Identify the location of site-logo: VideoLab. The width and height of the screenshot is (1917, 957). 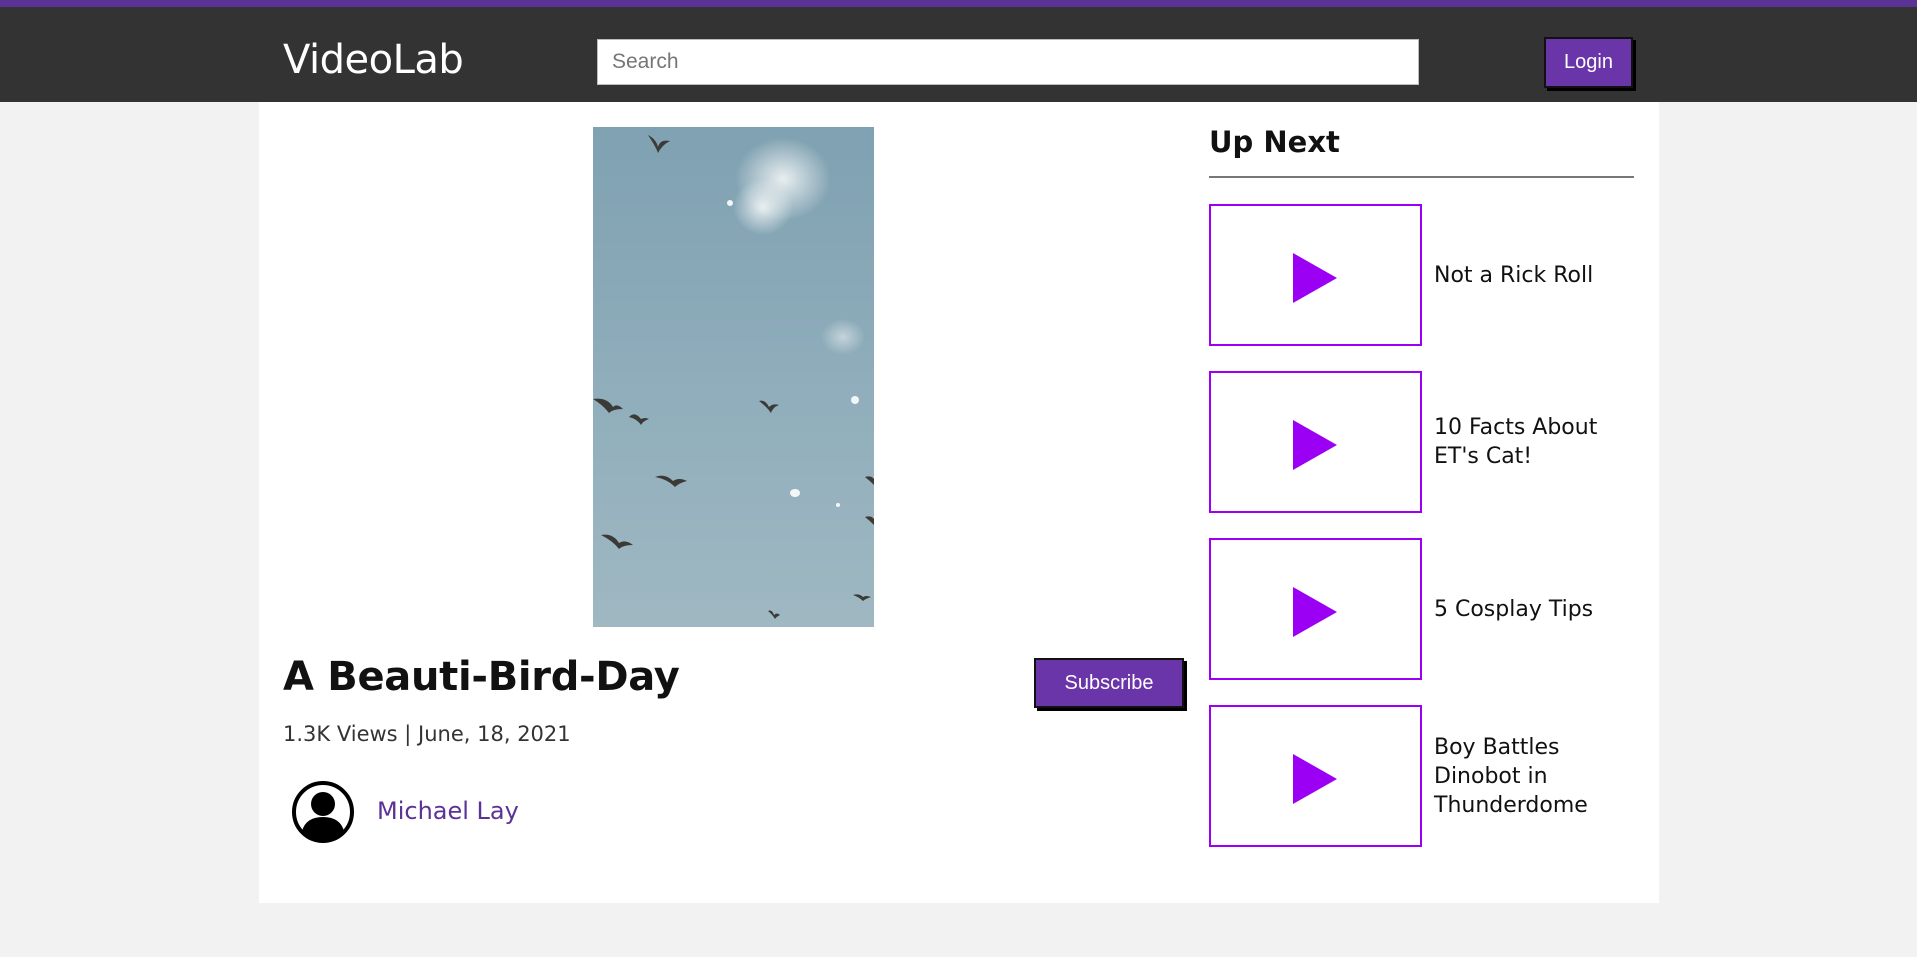
(373, 60).